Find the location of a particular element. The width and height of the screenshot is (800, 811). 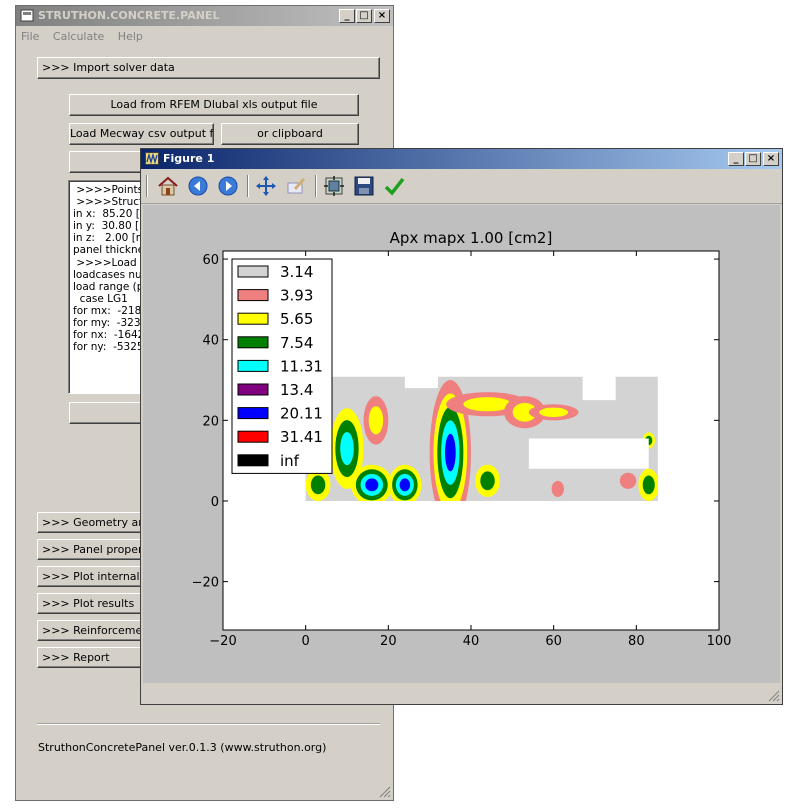

x-tick-label: 60 is located at coordinates (553, 641).